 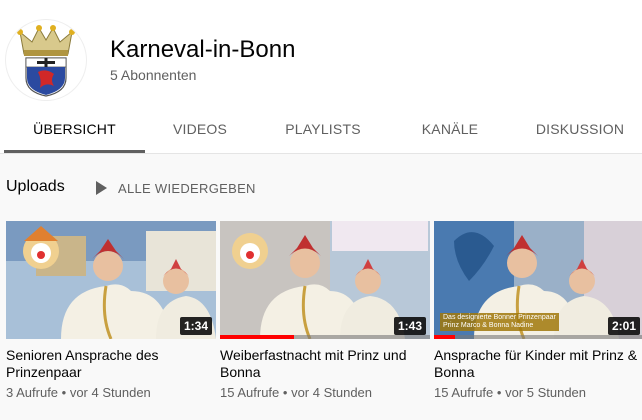 What do you see at coordinates (74, 129) in the screenshot?
I see `tab-overview: ÜBERSICHT` at bounding box center [74, 129].